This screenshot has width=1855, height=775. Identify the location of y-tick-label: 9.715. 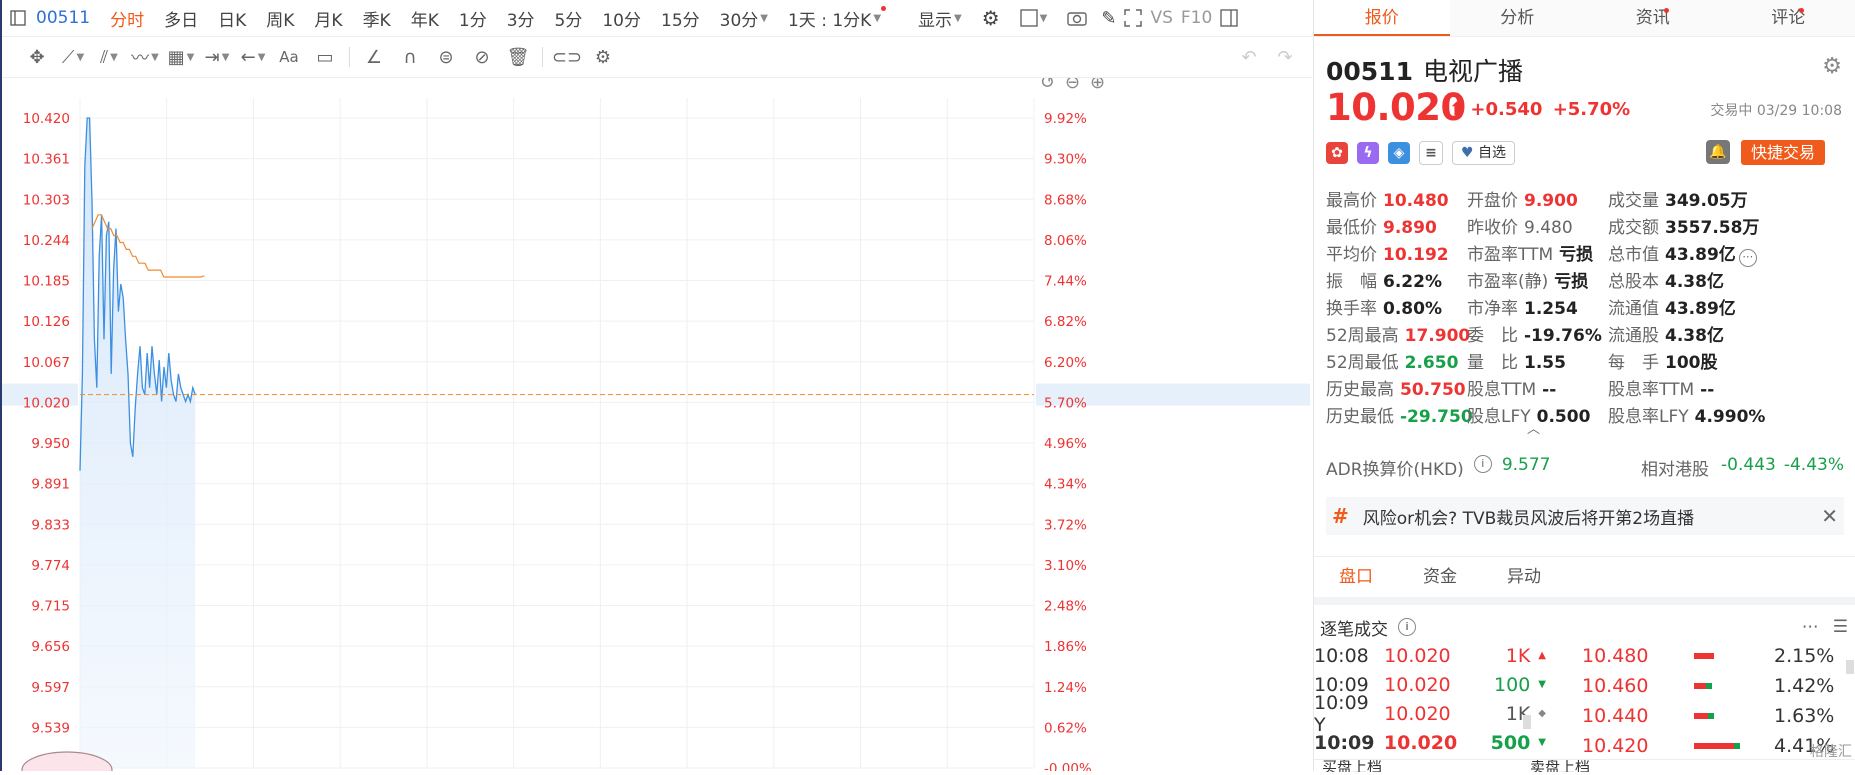
(50, 607).